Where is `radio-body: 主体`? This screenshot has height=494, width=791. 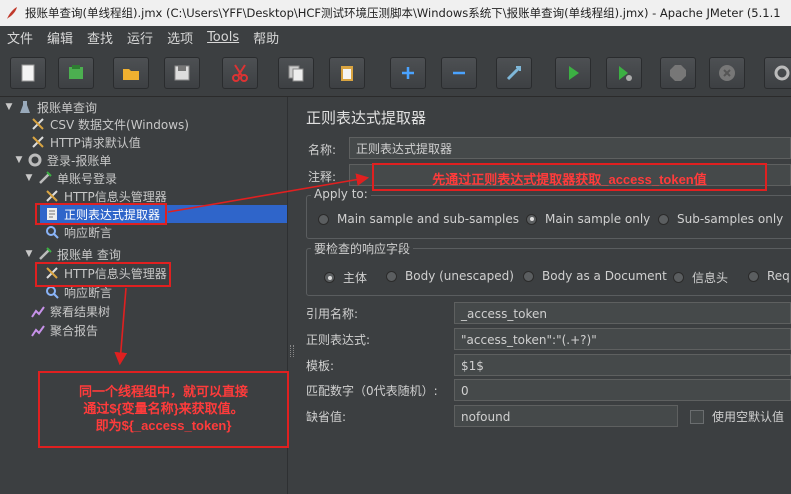 radio-body: 主体 is located at coordinates (345, 277).